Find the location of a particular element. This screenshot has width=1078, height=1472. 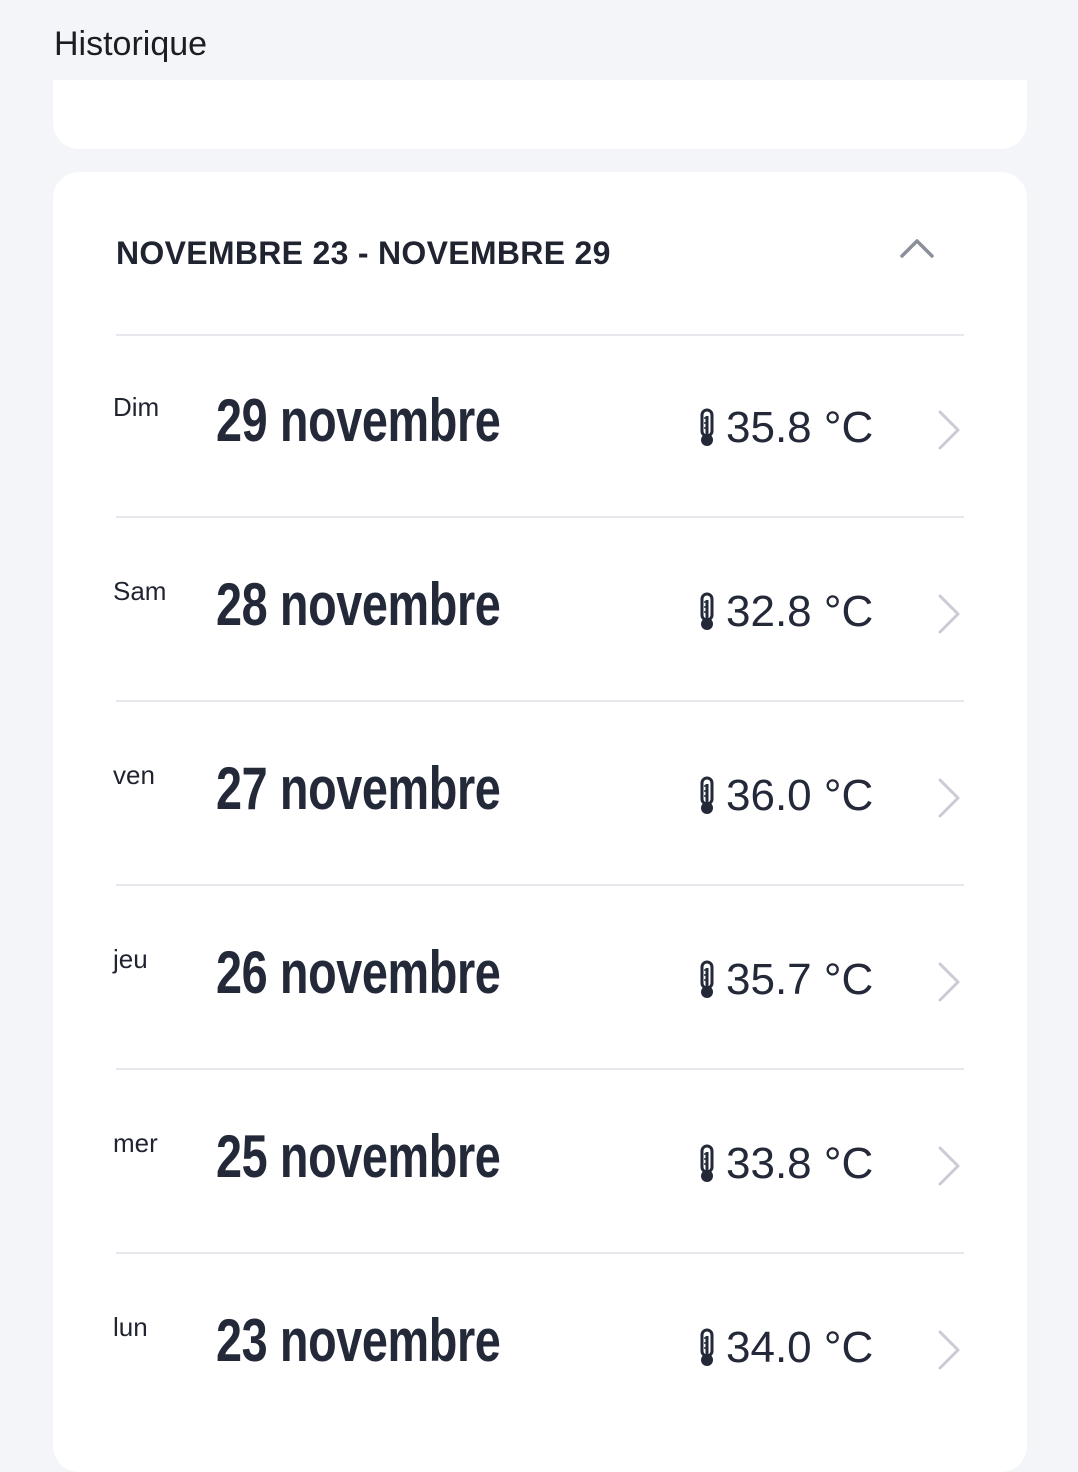

temperature-value: 32.8 °C is located at coordinates (800, 611).